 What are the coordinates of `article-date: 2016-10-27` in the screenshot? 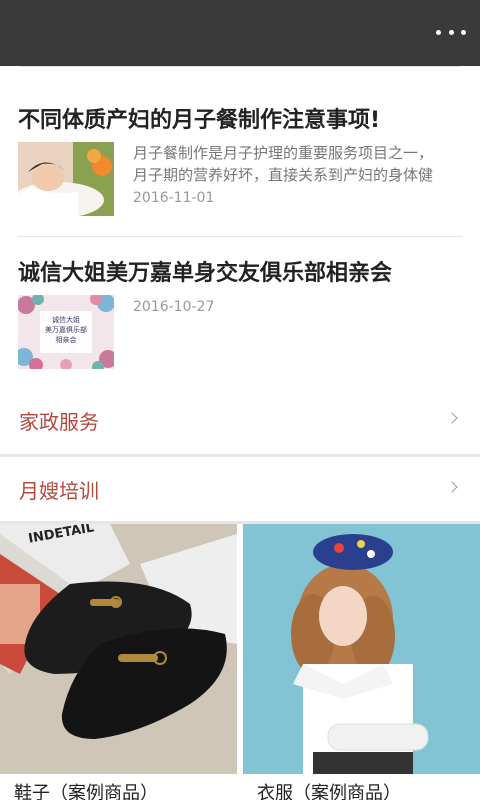 It's located at (174, 307).